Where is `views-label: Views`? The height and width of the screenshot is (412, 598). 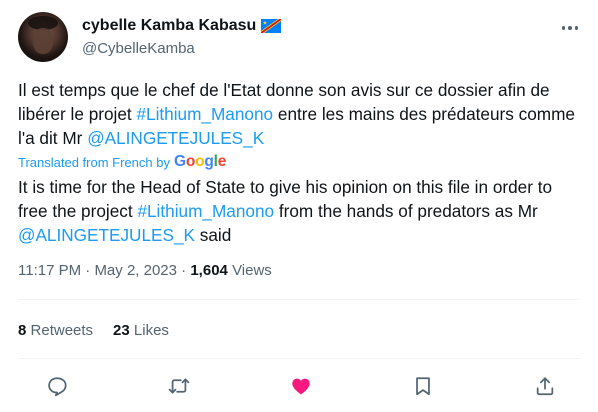 views-label: Views is located at coordinates (252, 270).